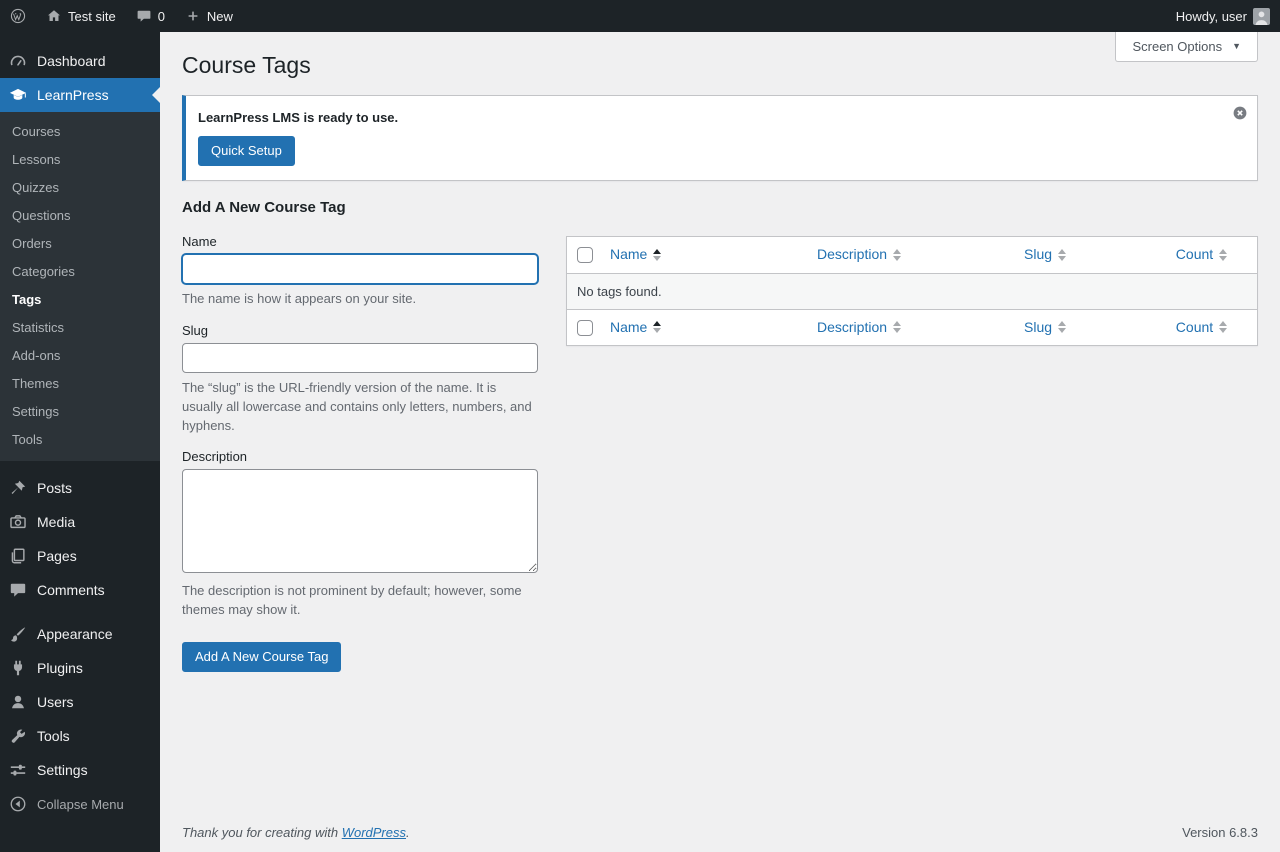 The width and height of the screenshot is (1280, 852). Describe the element at coordinates (92, 16) in the screenshot. I see `site-name: Test site` at that location.